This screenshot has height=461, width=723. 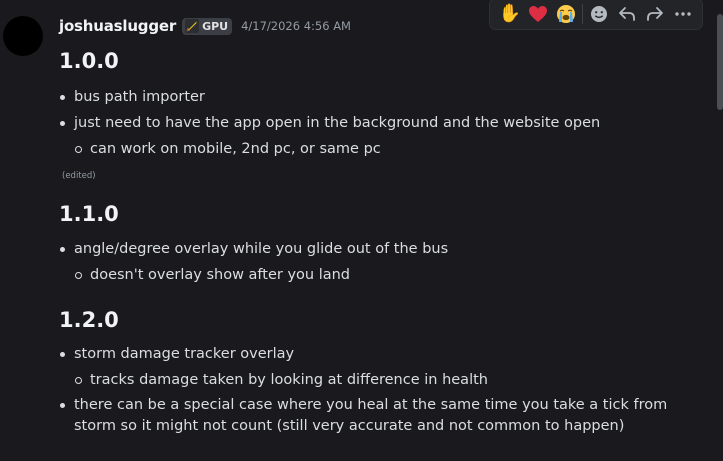 What do you see at coordinates (117, 26) in the screenshot?
I see `username: joshuaslugger` at bounding box center [117, 26].